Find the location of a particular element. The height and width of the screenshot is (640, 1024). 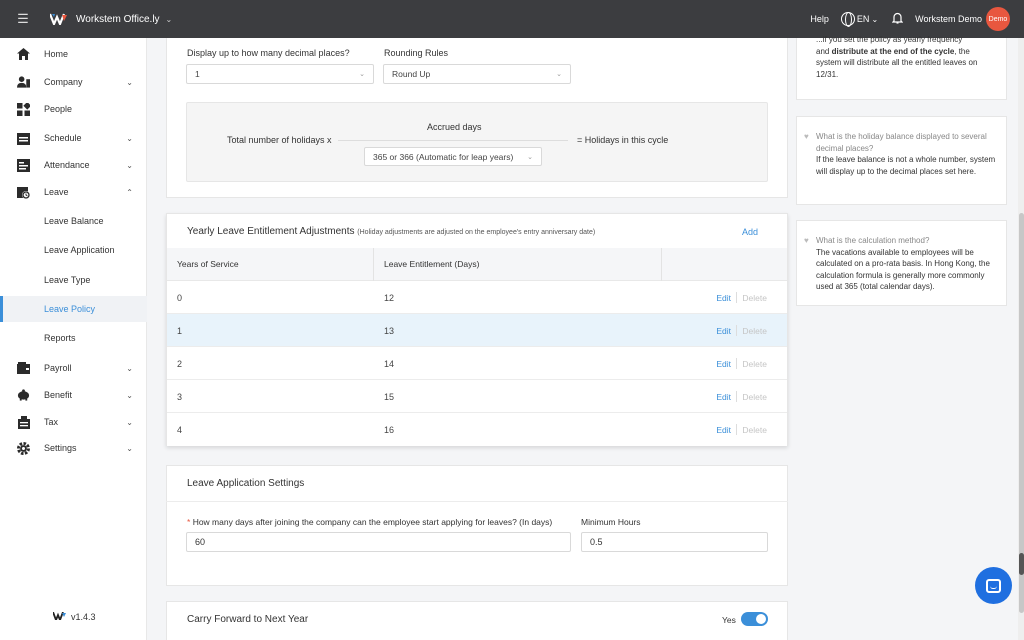

sidebar-item-leave-balance: Leave Balance is located at coordinates (73, 221).